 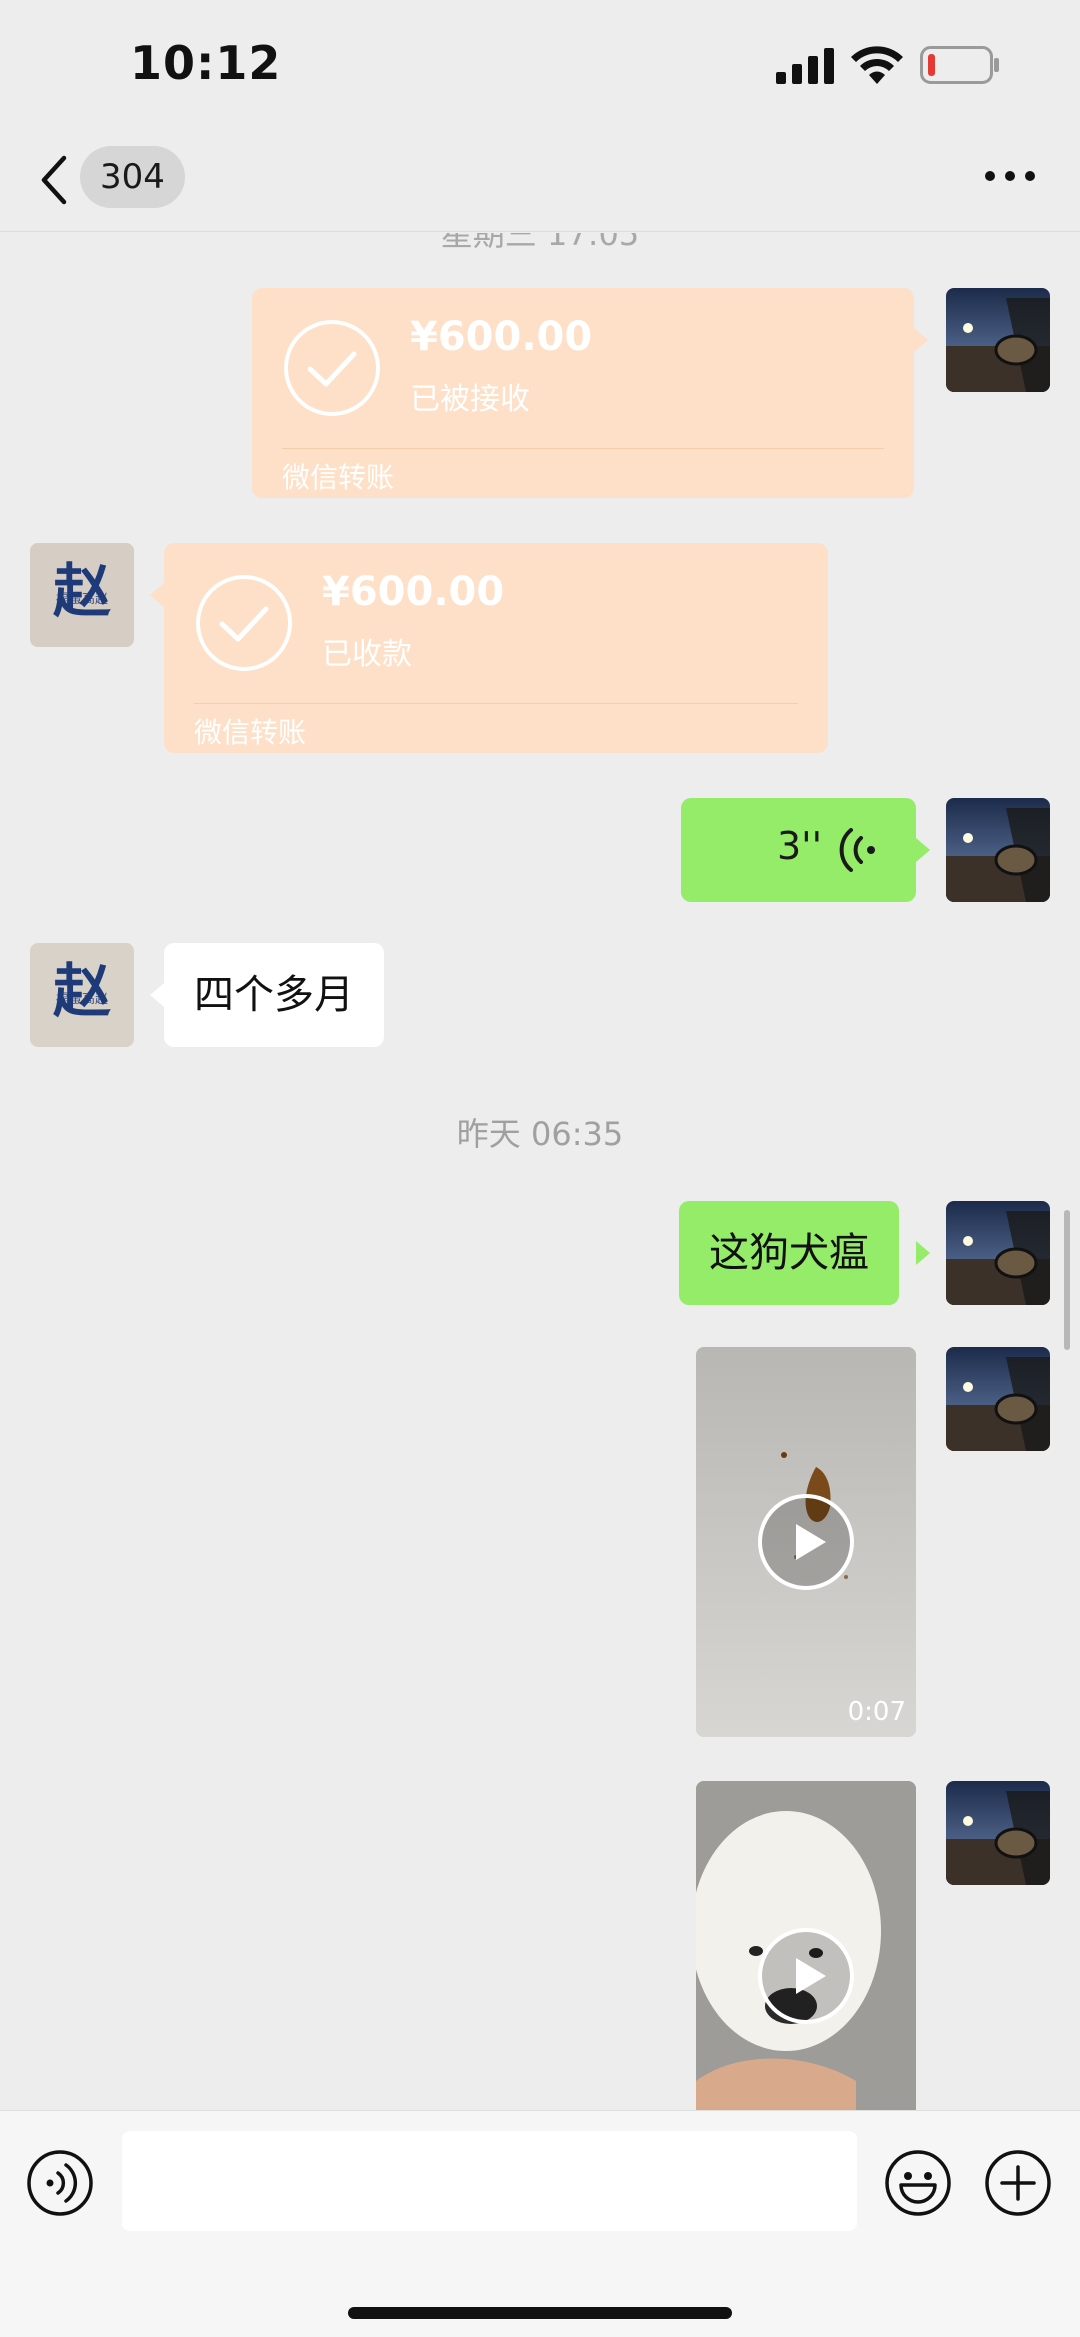 I want to click on voice-mode-icon, so click(x=60, y=2183).